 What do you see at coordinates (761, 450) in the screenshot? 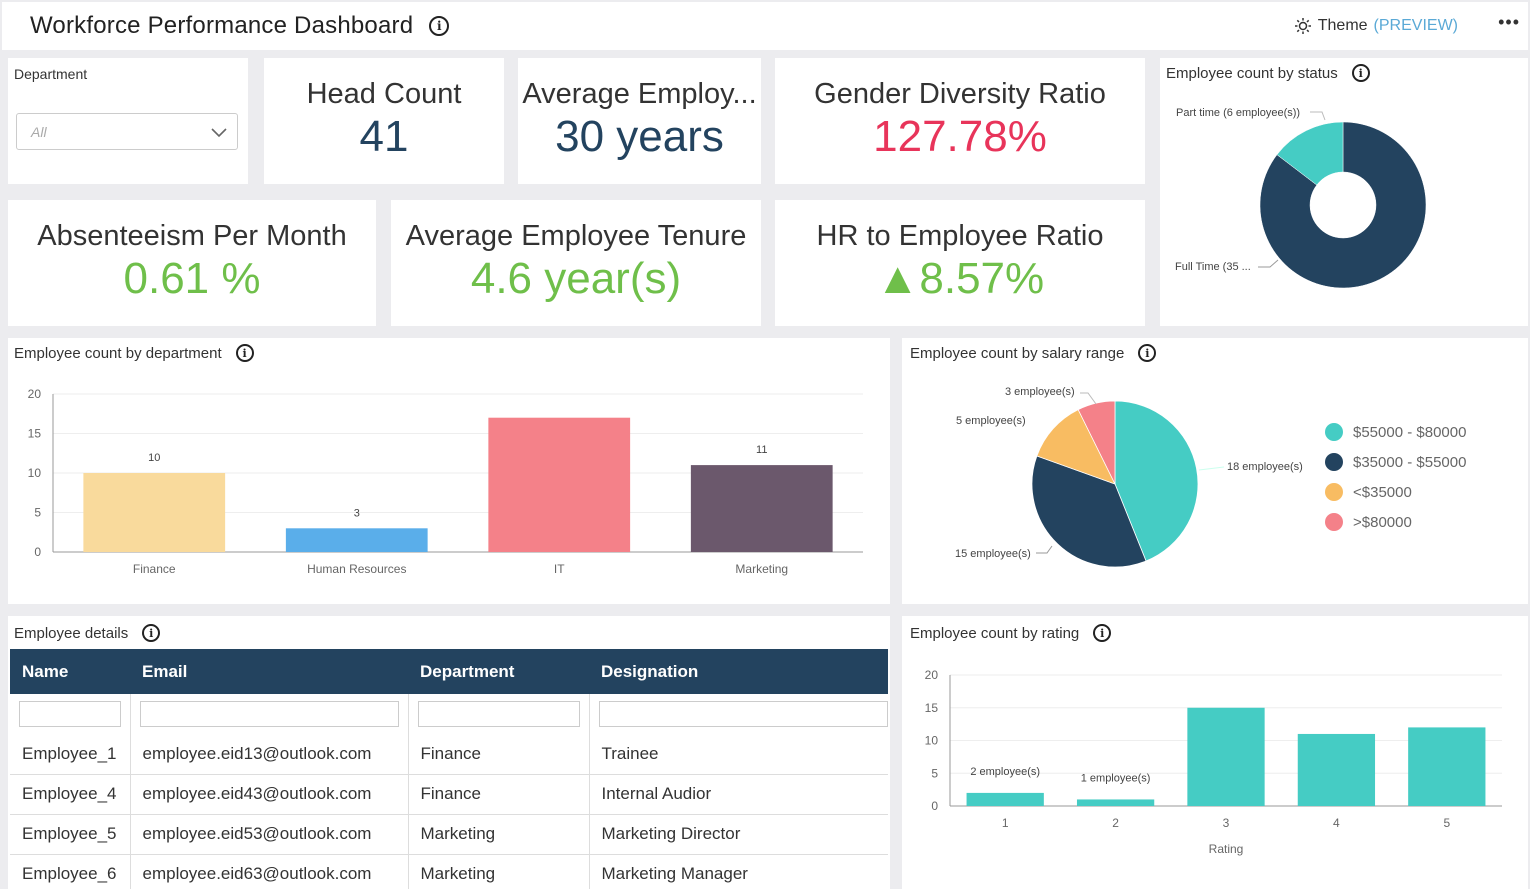
I see `data-label: 11` at bounding box center [761, 450].